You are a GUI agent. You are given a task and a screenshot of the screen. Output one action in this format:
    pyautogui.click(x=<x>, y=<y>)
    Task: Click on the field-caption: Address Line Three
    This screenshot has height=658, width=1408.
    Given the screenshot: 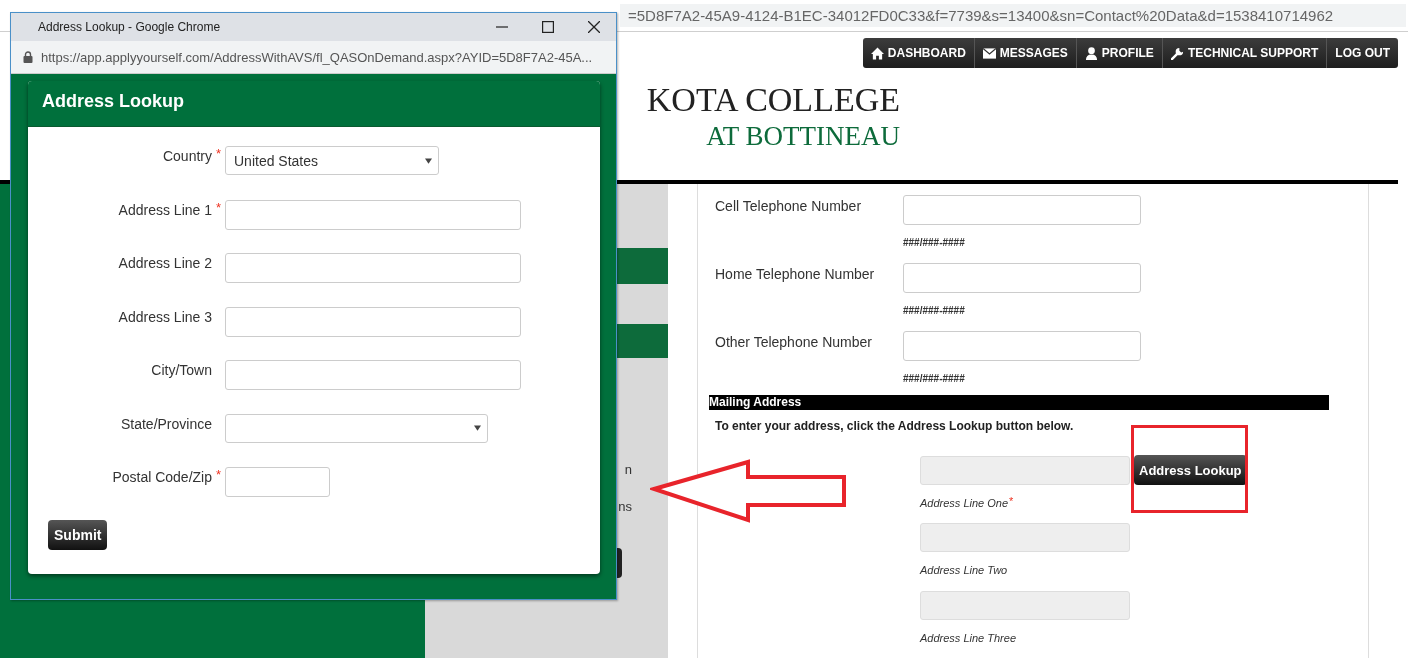 What is the action you would take?
    pyautogui.click(x=968, y=638)
    